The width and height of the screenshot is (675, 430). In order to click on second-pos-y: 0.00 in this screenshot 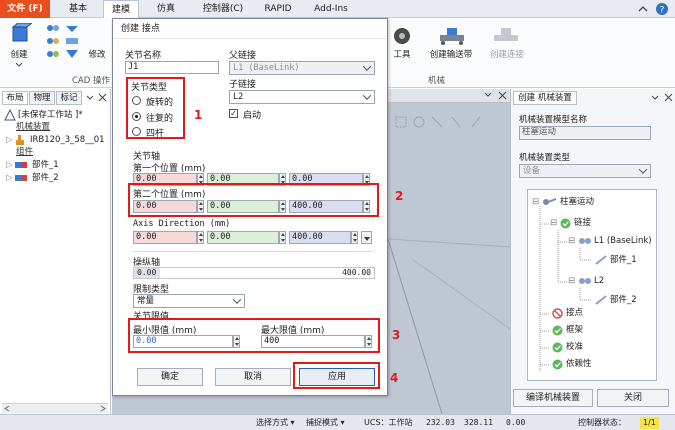, I will do `click(243, 206)`.